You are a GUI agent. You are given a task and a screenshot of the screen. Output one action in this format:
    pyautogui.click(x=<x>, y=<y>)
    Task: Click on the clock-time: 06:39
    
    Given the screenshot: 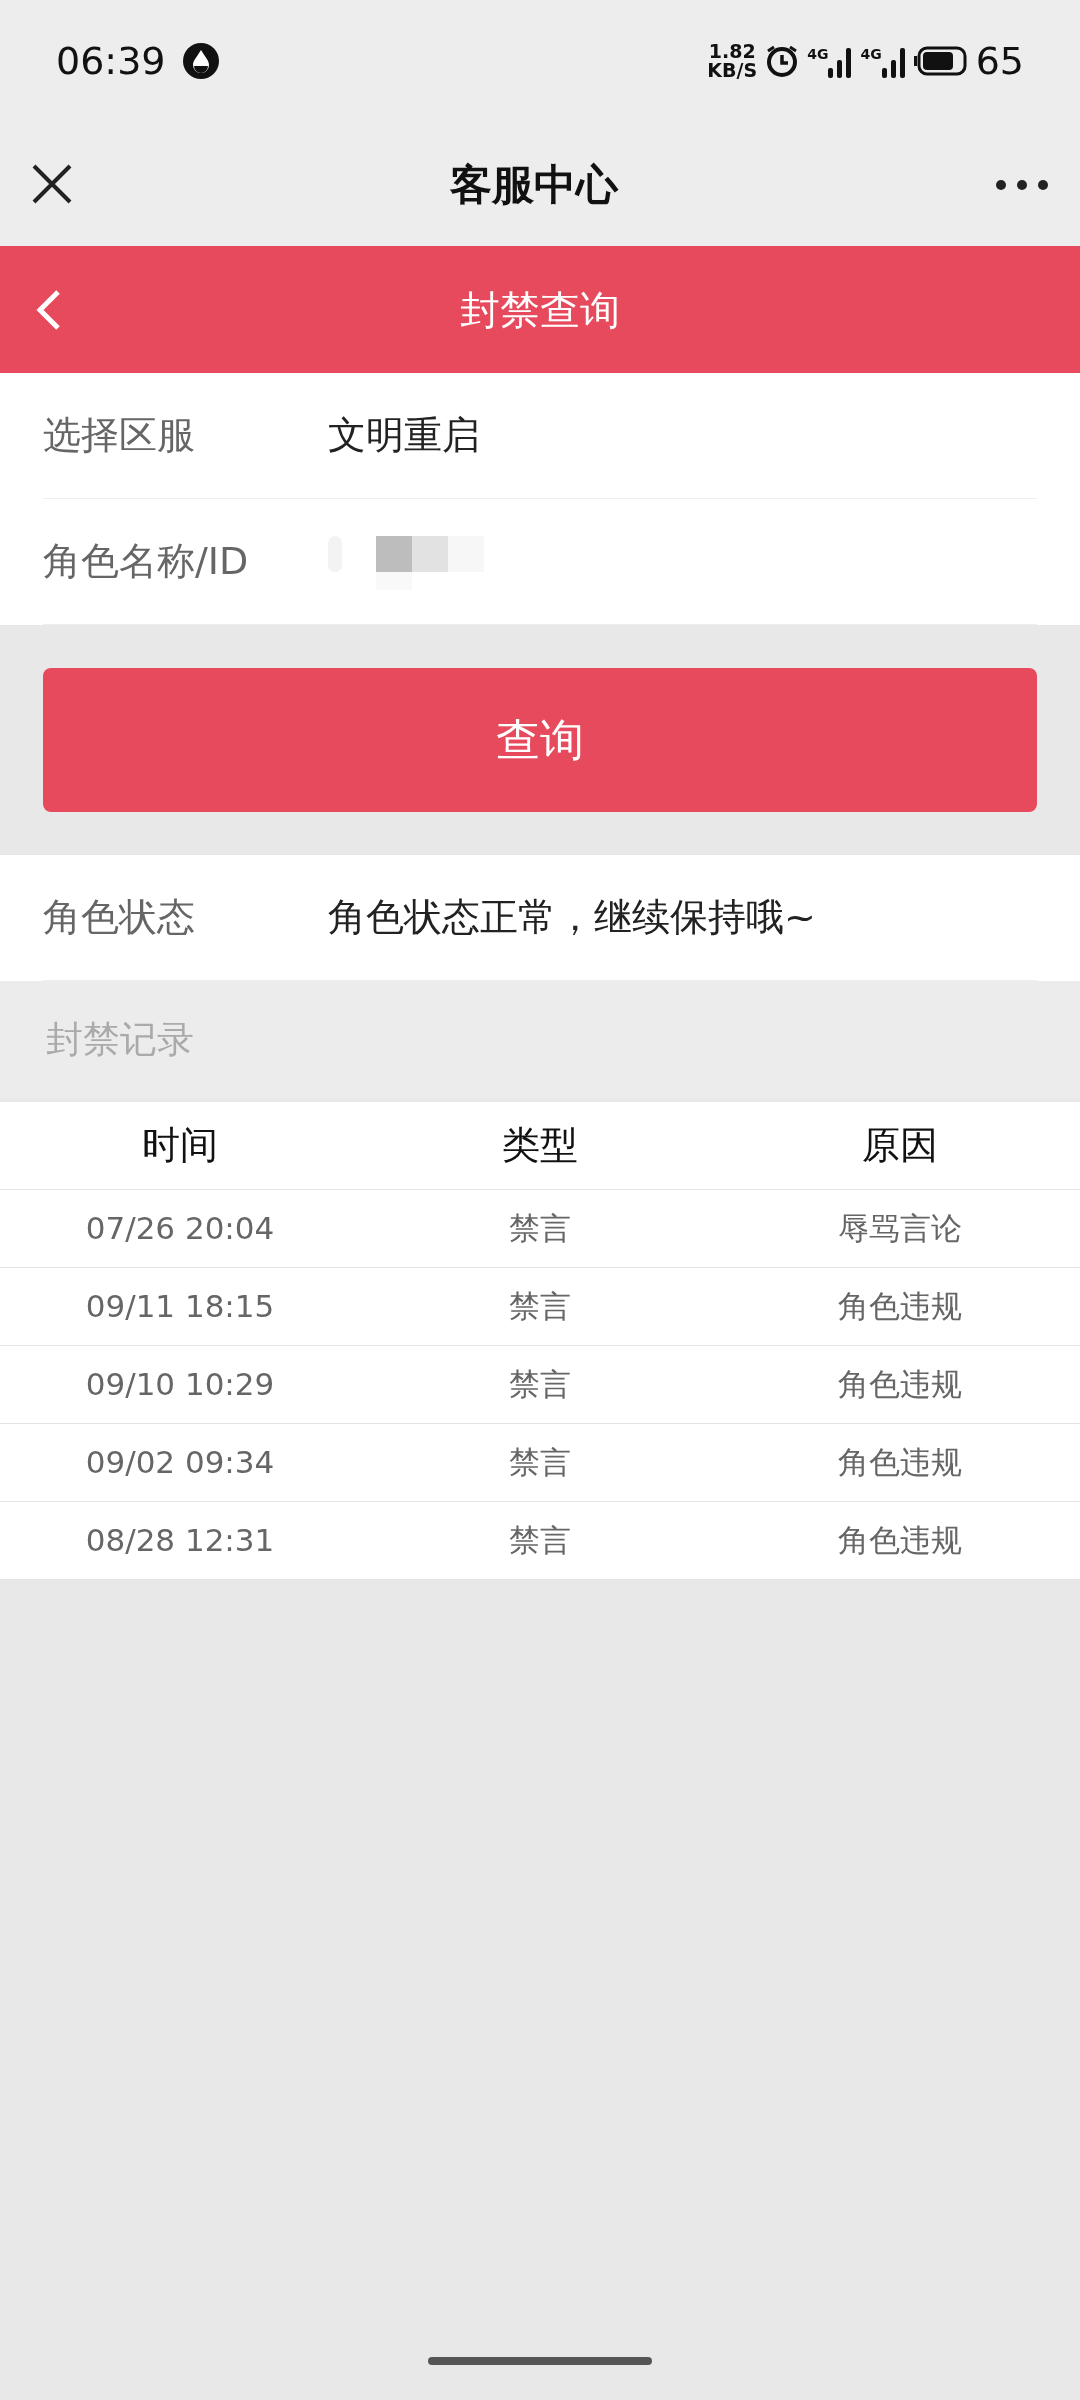 What is the action you would take?
    pyautogui.click(x=111, y=61)
    